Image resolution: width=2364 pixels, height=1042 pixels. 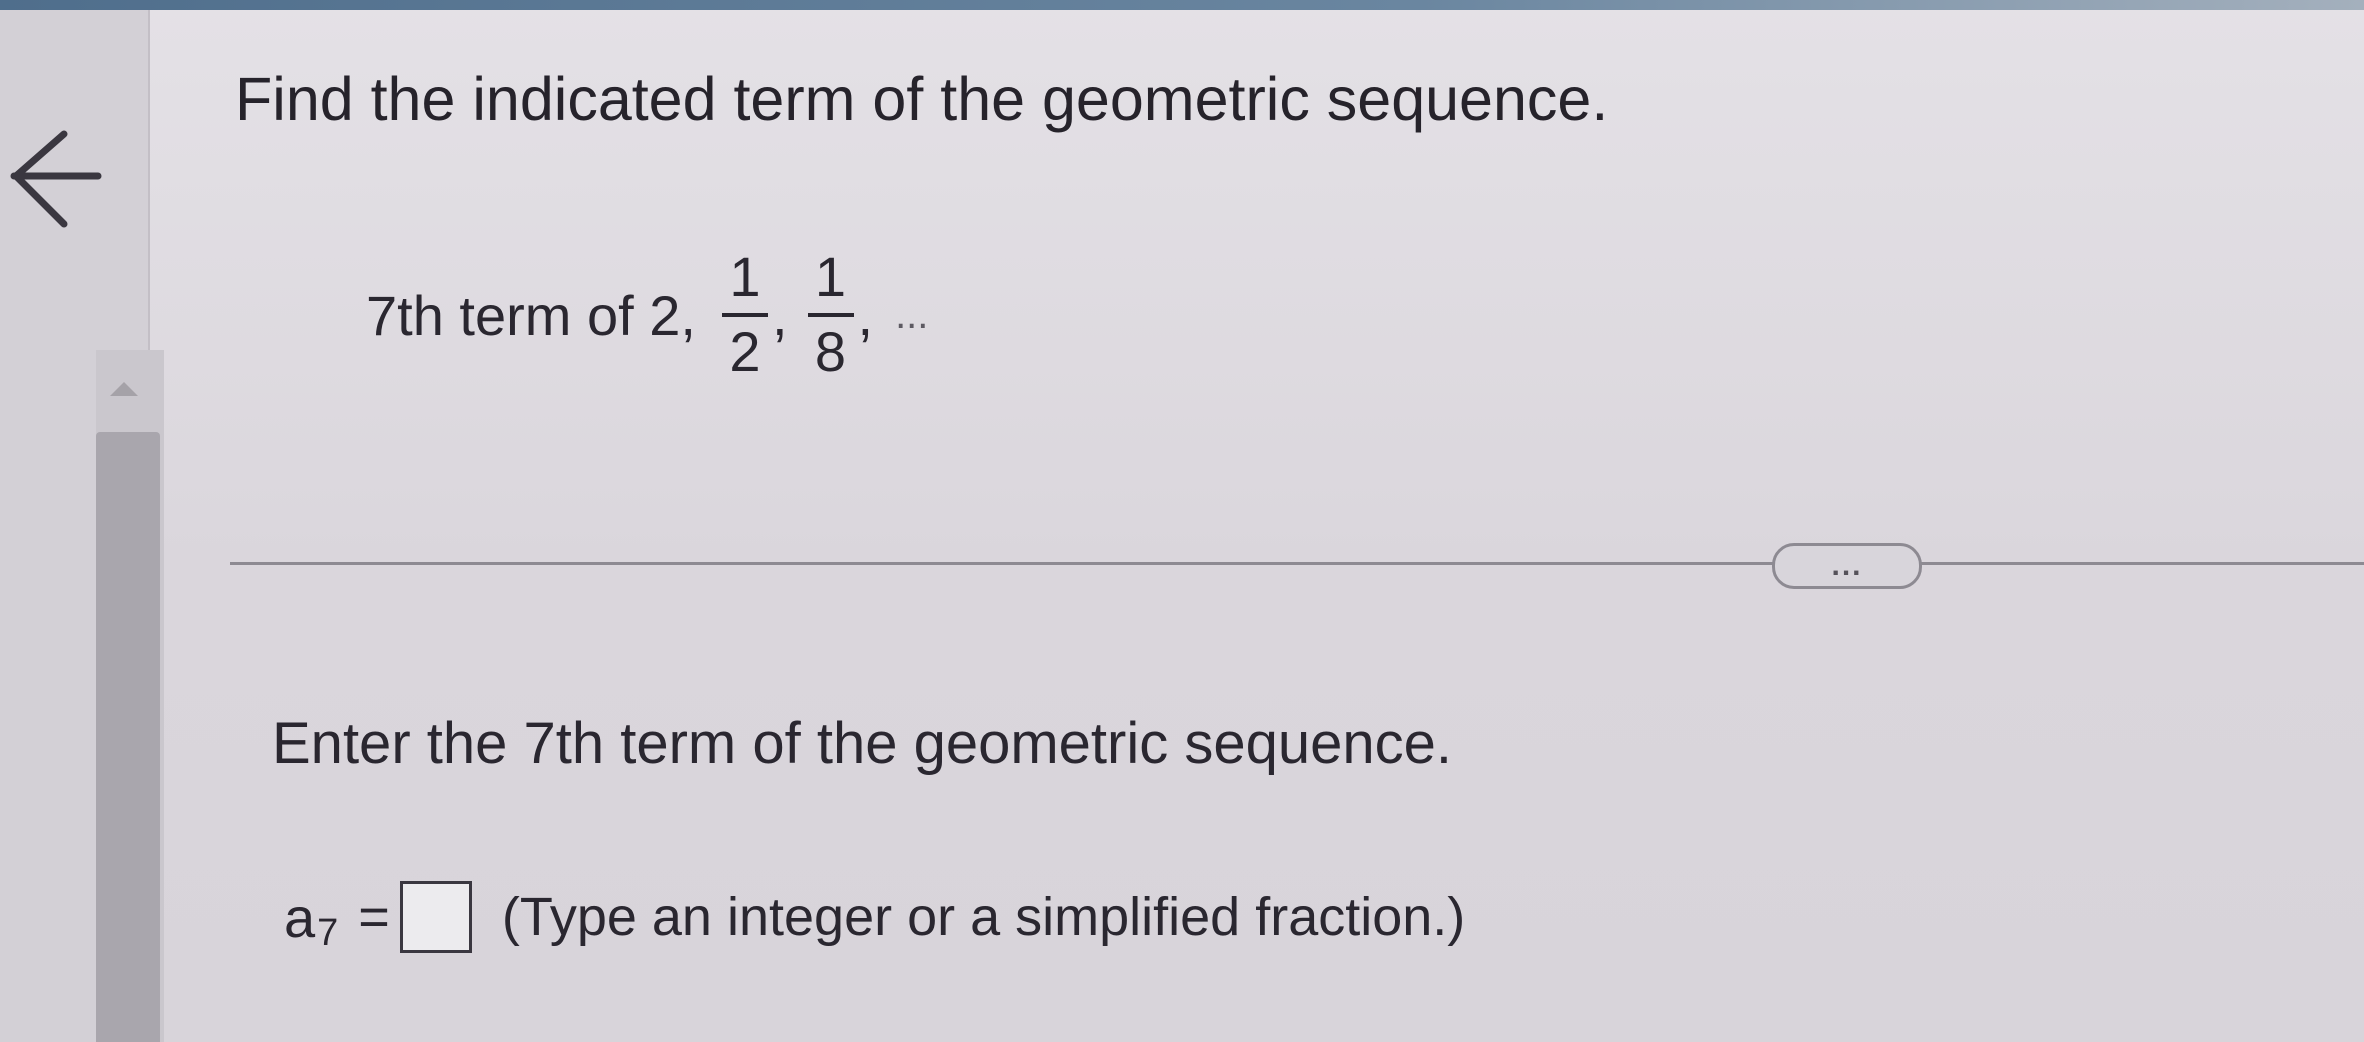 What do you see at coordinates (830, 314) in the screenshot?
I see `term-fraction: 1 8` at bounding box center [830, 314].